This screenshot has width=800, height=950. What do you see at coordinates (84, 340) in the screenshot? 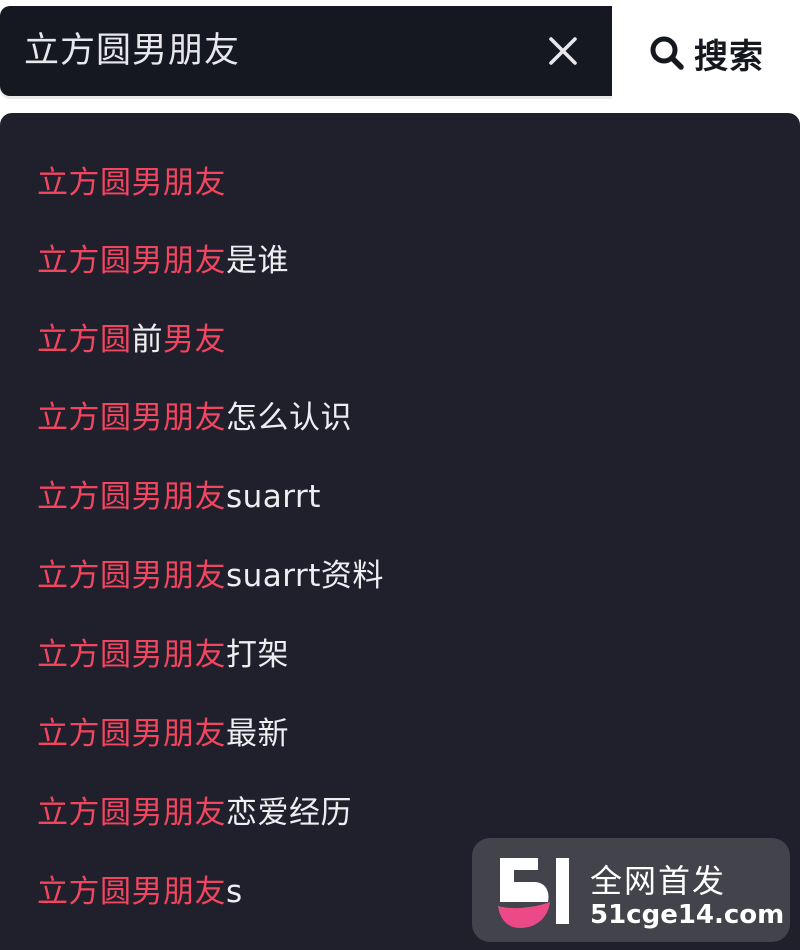
I see `suggestion-match: 立方圆` at bounding box center [84, 340].